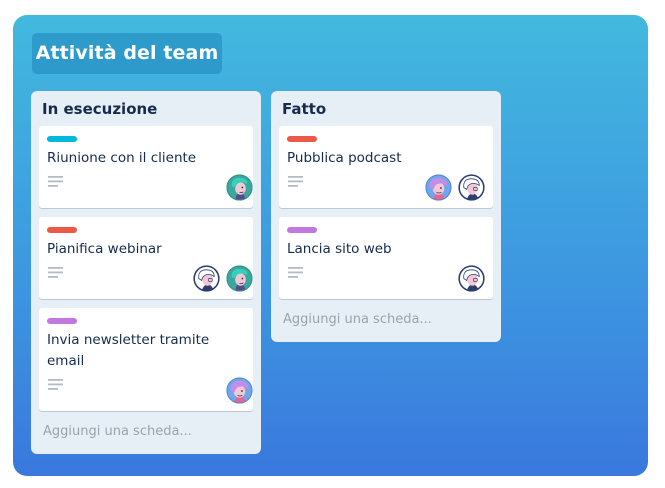  I want to click on card: Pubblica podcast, so click(386, 167).